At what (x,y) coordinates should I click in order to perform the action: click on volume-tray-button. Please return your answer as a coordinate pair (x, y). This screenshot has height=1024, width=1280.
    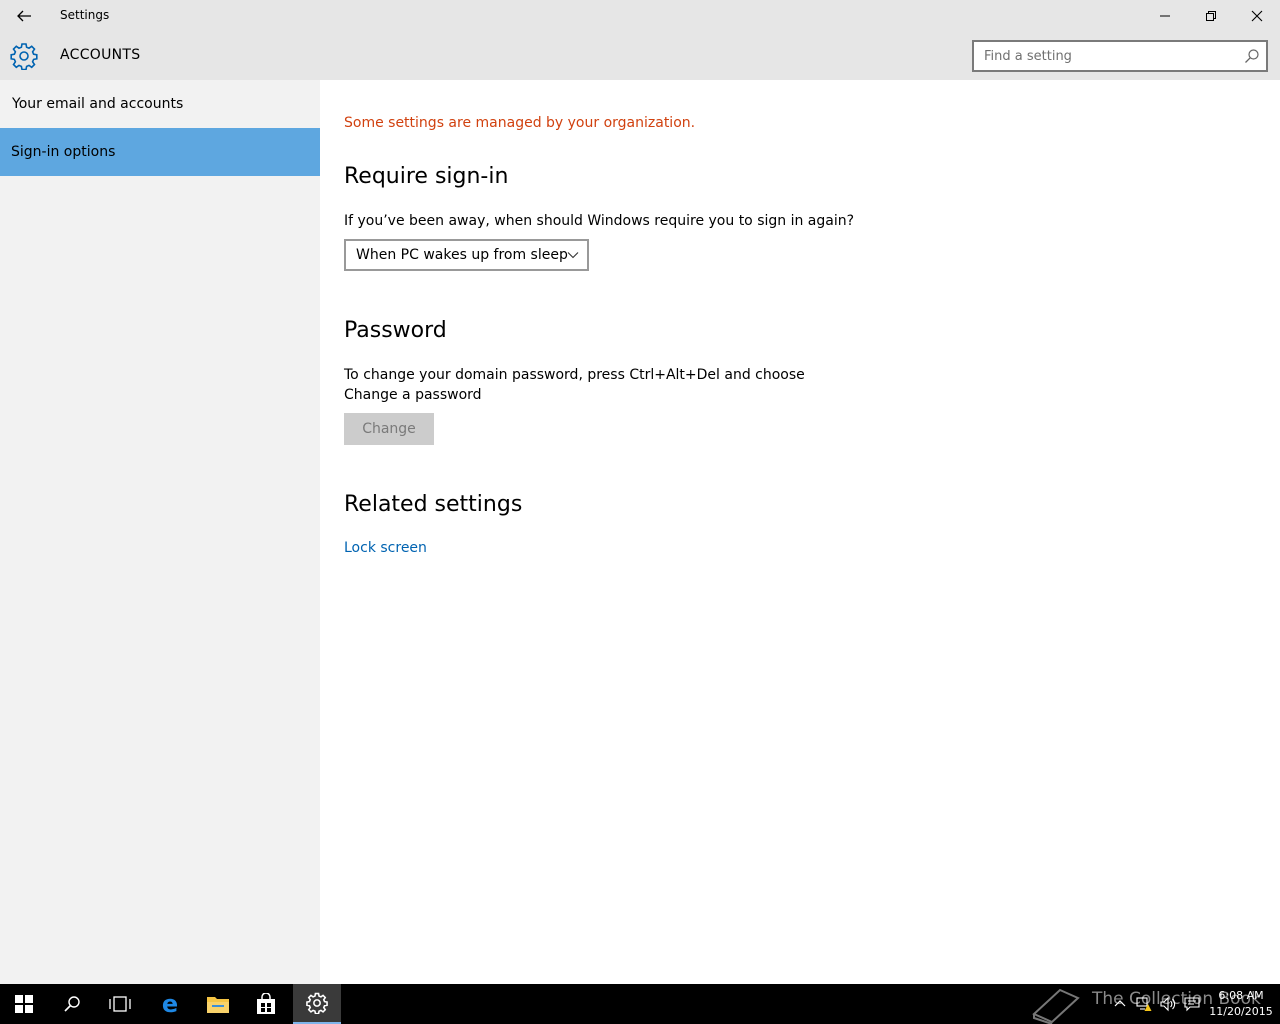
    Looking at the image, I should click on (1168, 1004).